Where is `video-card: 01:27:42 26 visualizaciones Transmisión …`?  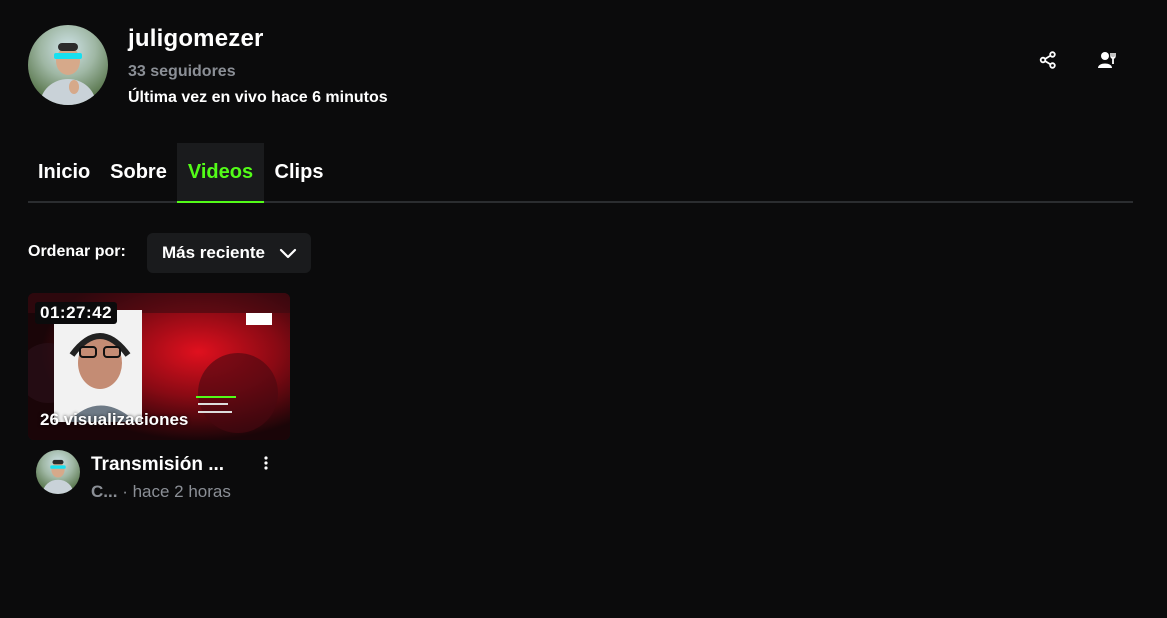
video-card: 01:27:42 26 visualizaciones Transmisión … is located at coordinates (159, 397).